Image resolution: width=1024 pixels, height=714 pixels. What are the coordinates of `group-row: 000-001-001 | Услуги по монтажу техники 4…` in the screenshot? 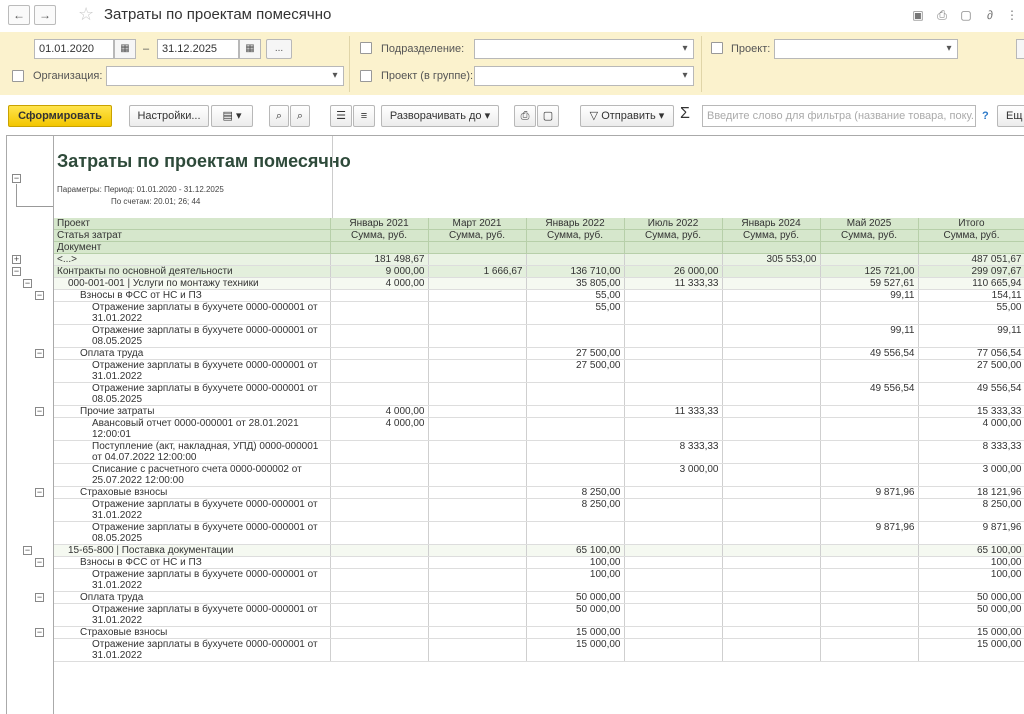 It's located at (539, 283).